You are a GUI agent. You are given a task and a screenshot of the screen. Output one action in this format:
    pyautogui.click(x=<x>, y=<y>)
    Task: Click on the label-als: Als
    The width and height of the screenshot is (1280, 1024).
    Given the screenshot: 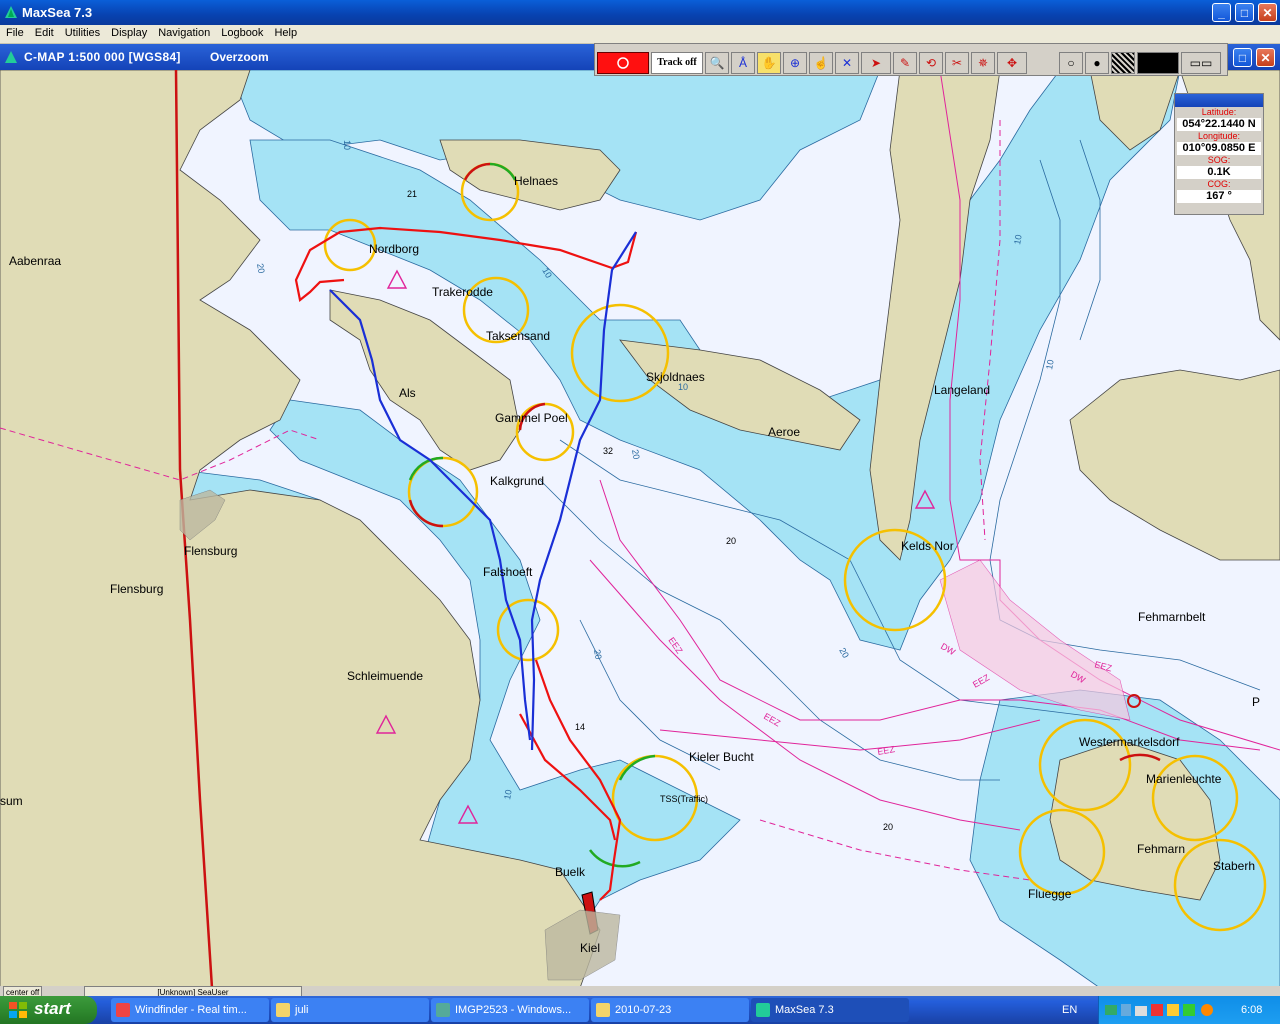 What is the action you would take?
    pyautogui.click(x=407, y=393)
    